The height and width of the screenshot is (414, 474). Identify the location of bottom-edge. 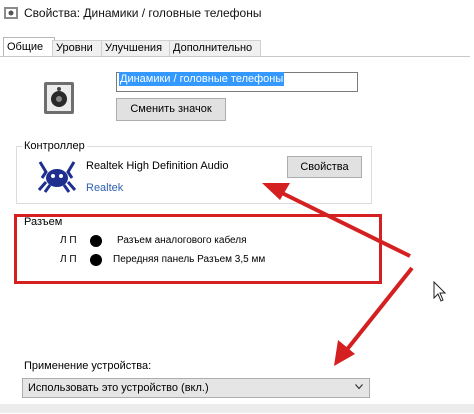
(237, 408).